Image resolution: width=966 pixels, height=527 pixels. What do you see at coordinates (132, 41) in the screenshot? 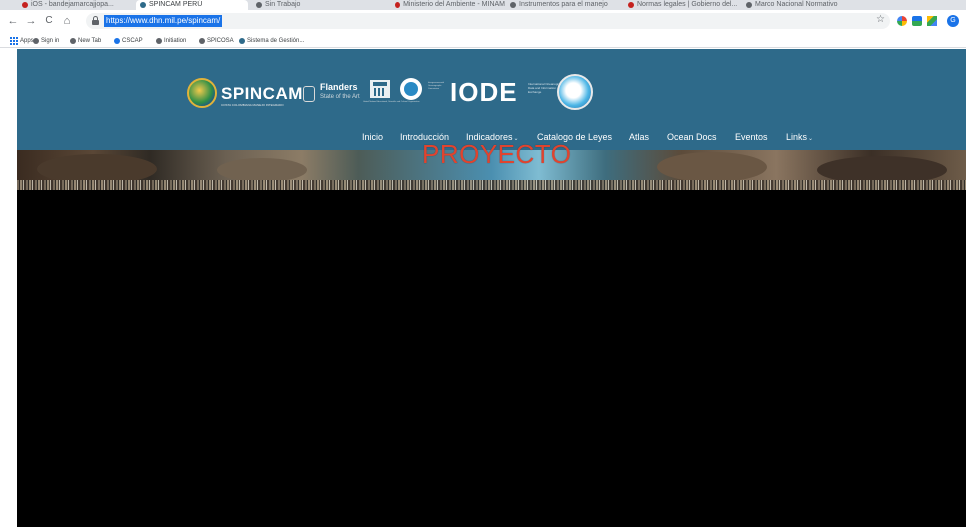
I see `bookmark-label: CSCAP` at bounding box center [132, 41].